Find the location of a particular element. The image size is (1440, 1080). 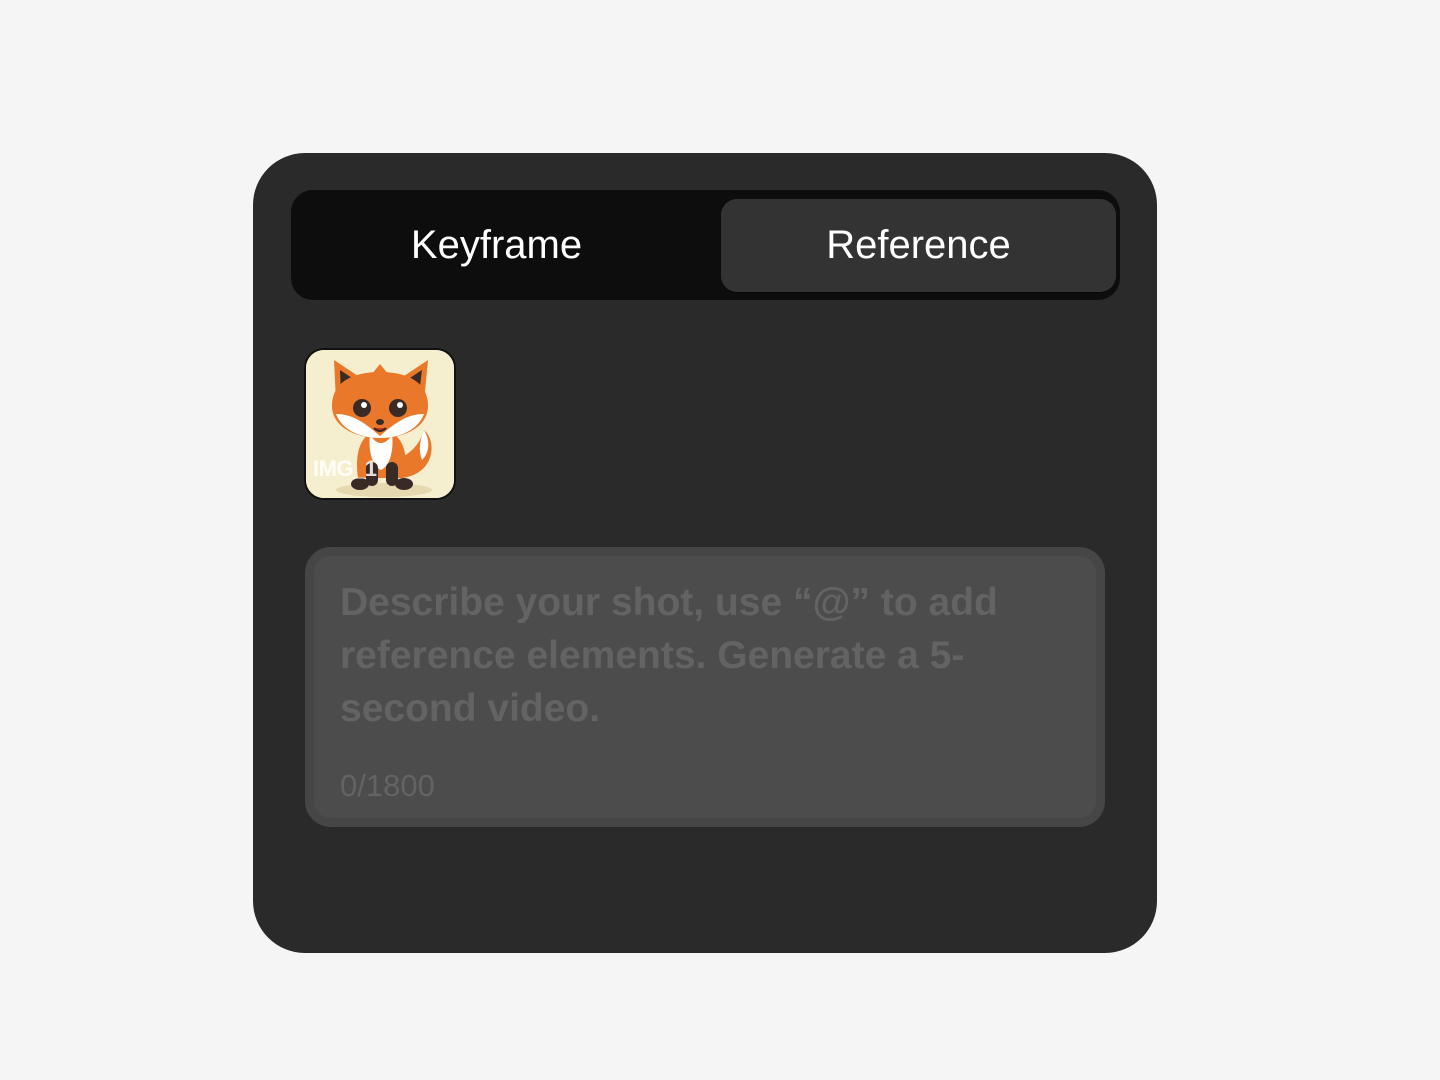

tab-keyframe: Keyframe is located at coordinates (496, 245).